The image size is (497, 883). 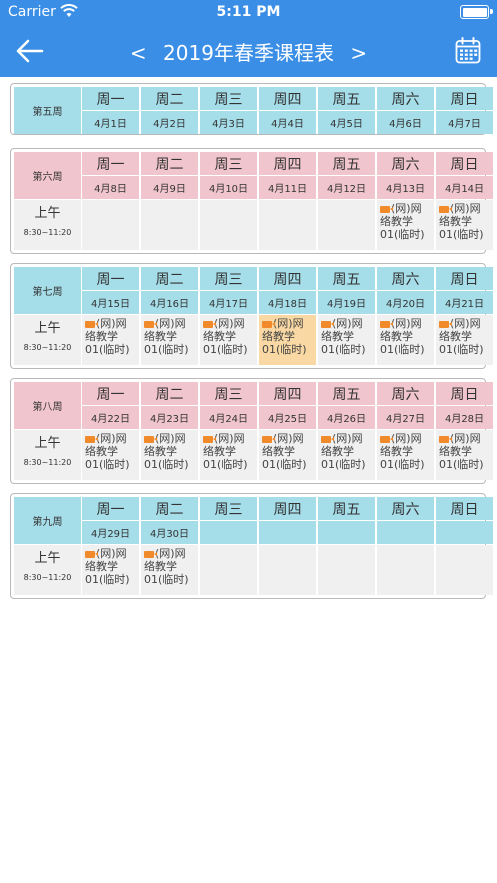 I want to click on day-date: 4月25日, so click(x=287, y=417).